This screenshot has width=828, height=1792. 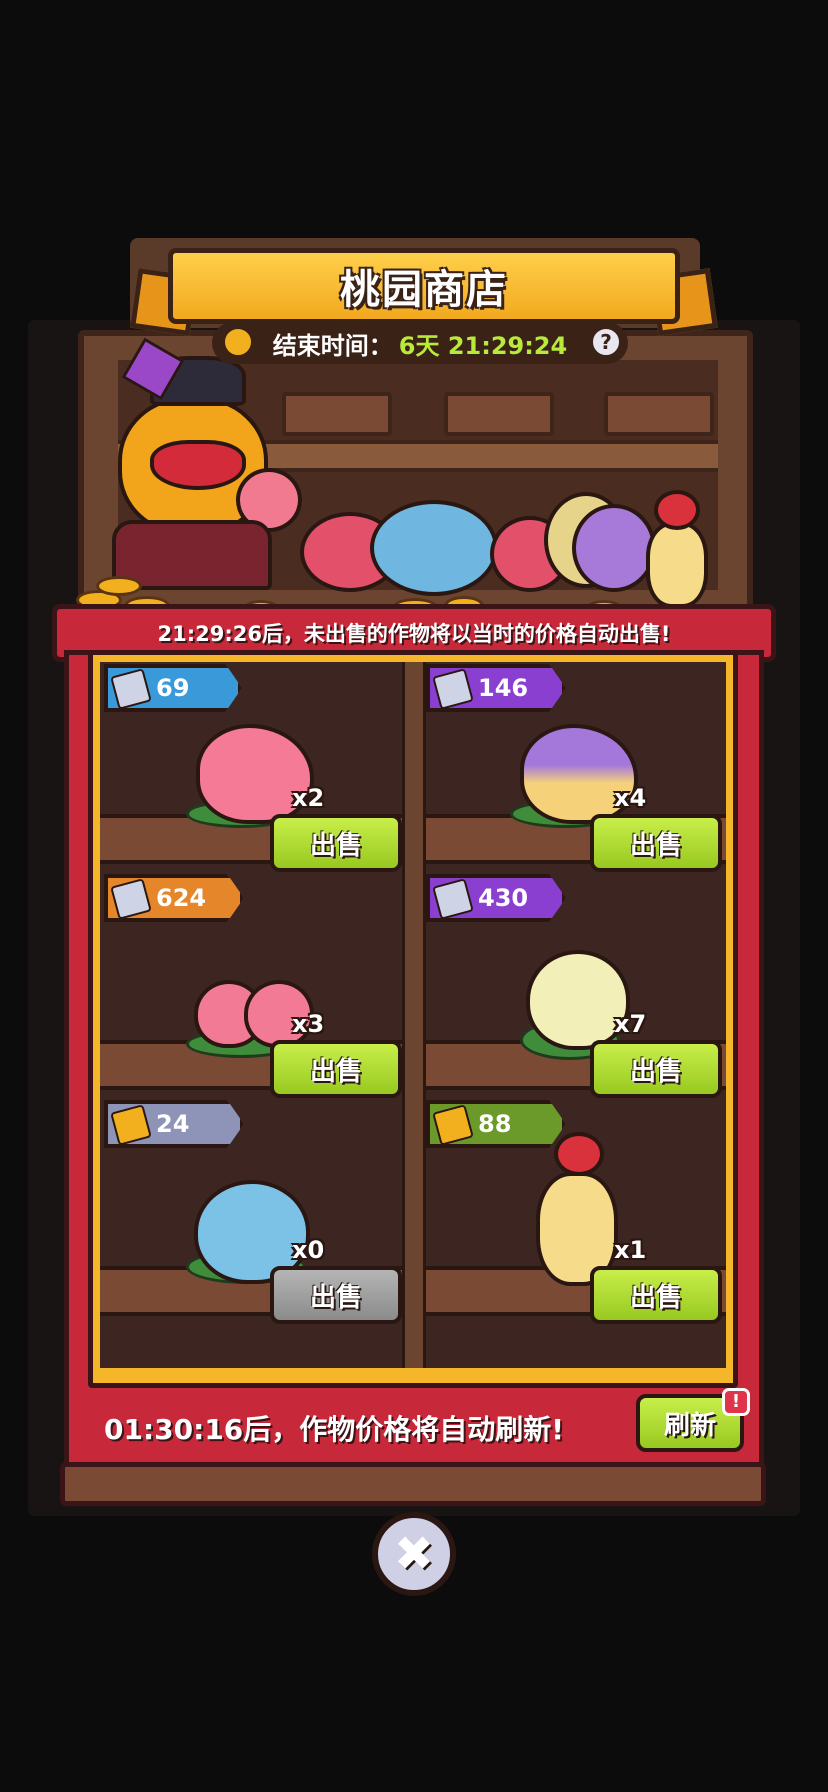 I want to click on quantity: x2, so click(x=308, y=798).